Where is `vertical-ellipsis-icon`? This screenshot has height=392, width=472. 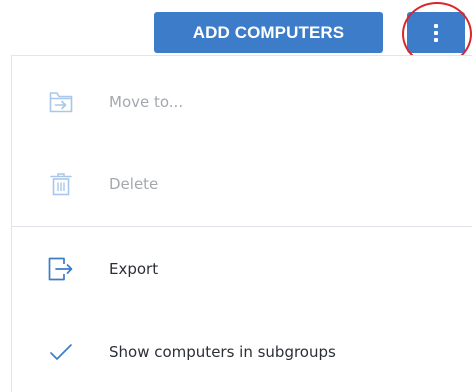 vertical-ellipsis-icon is located at coordinates (436, 32).